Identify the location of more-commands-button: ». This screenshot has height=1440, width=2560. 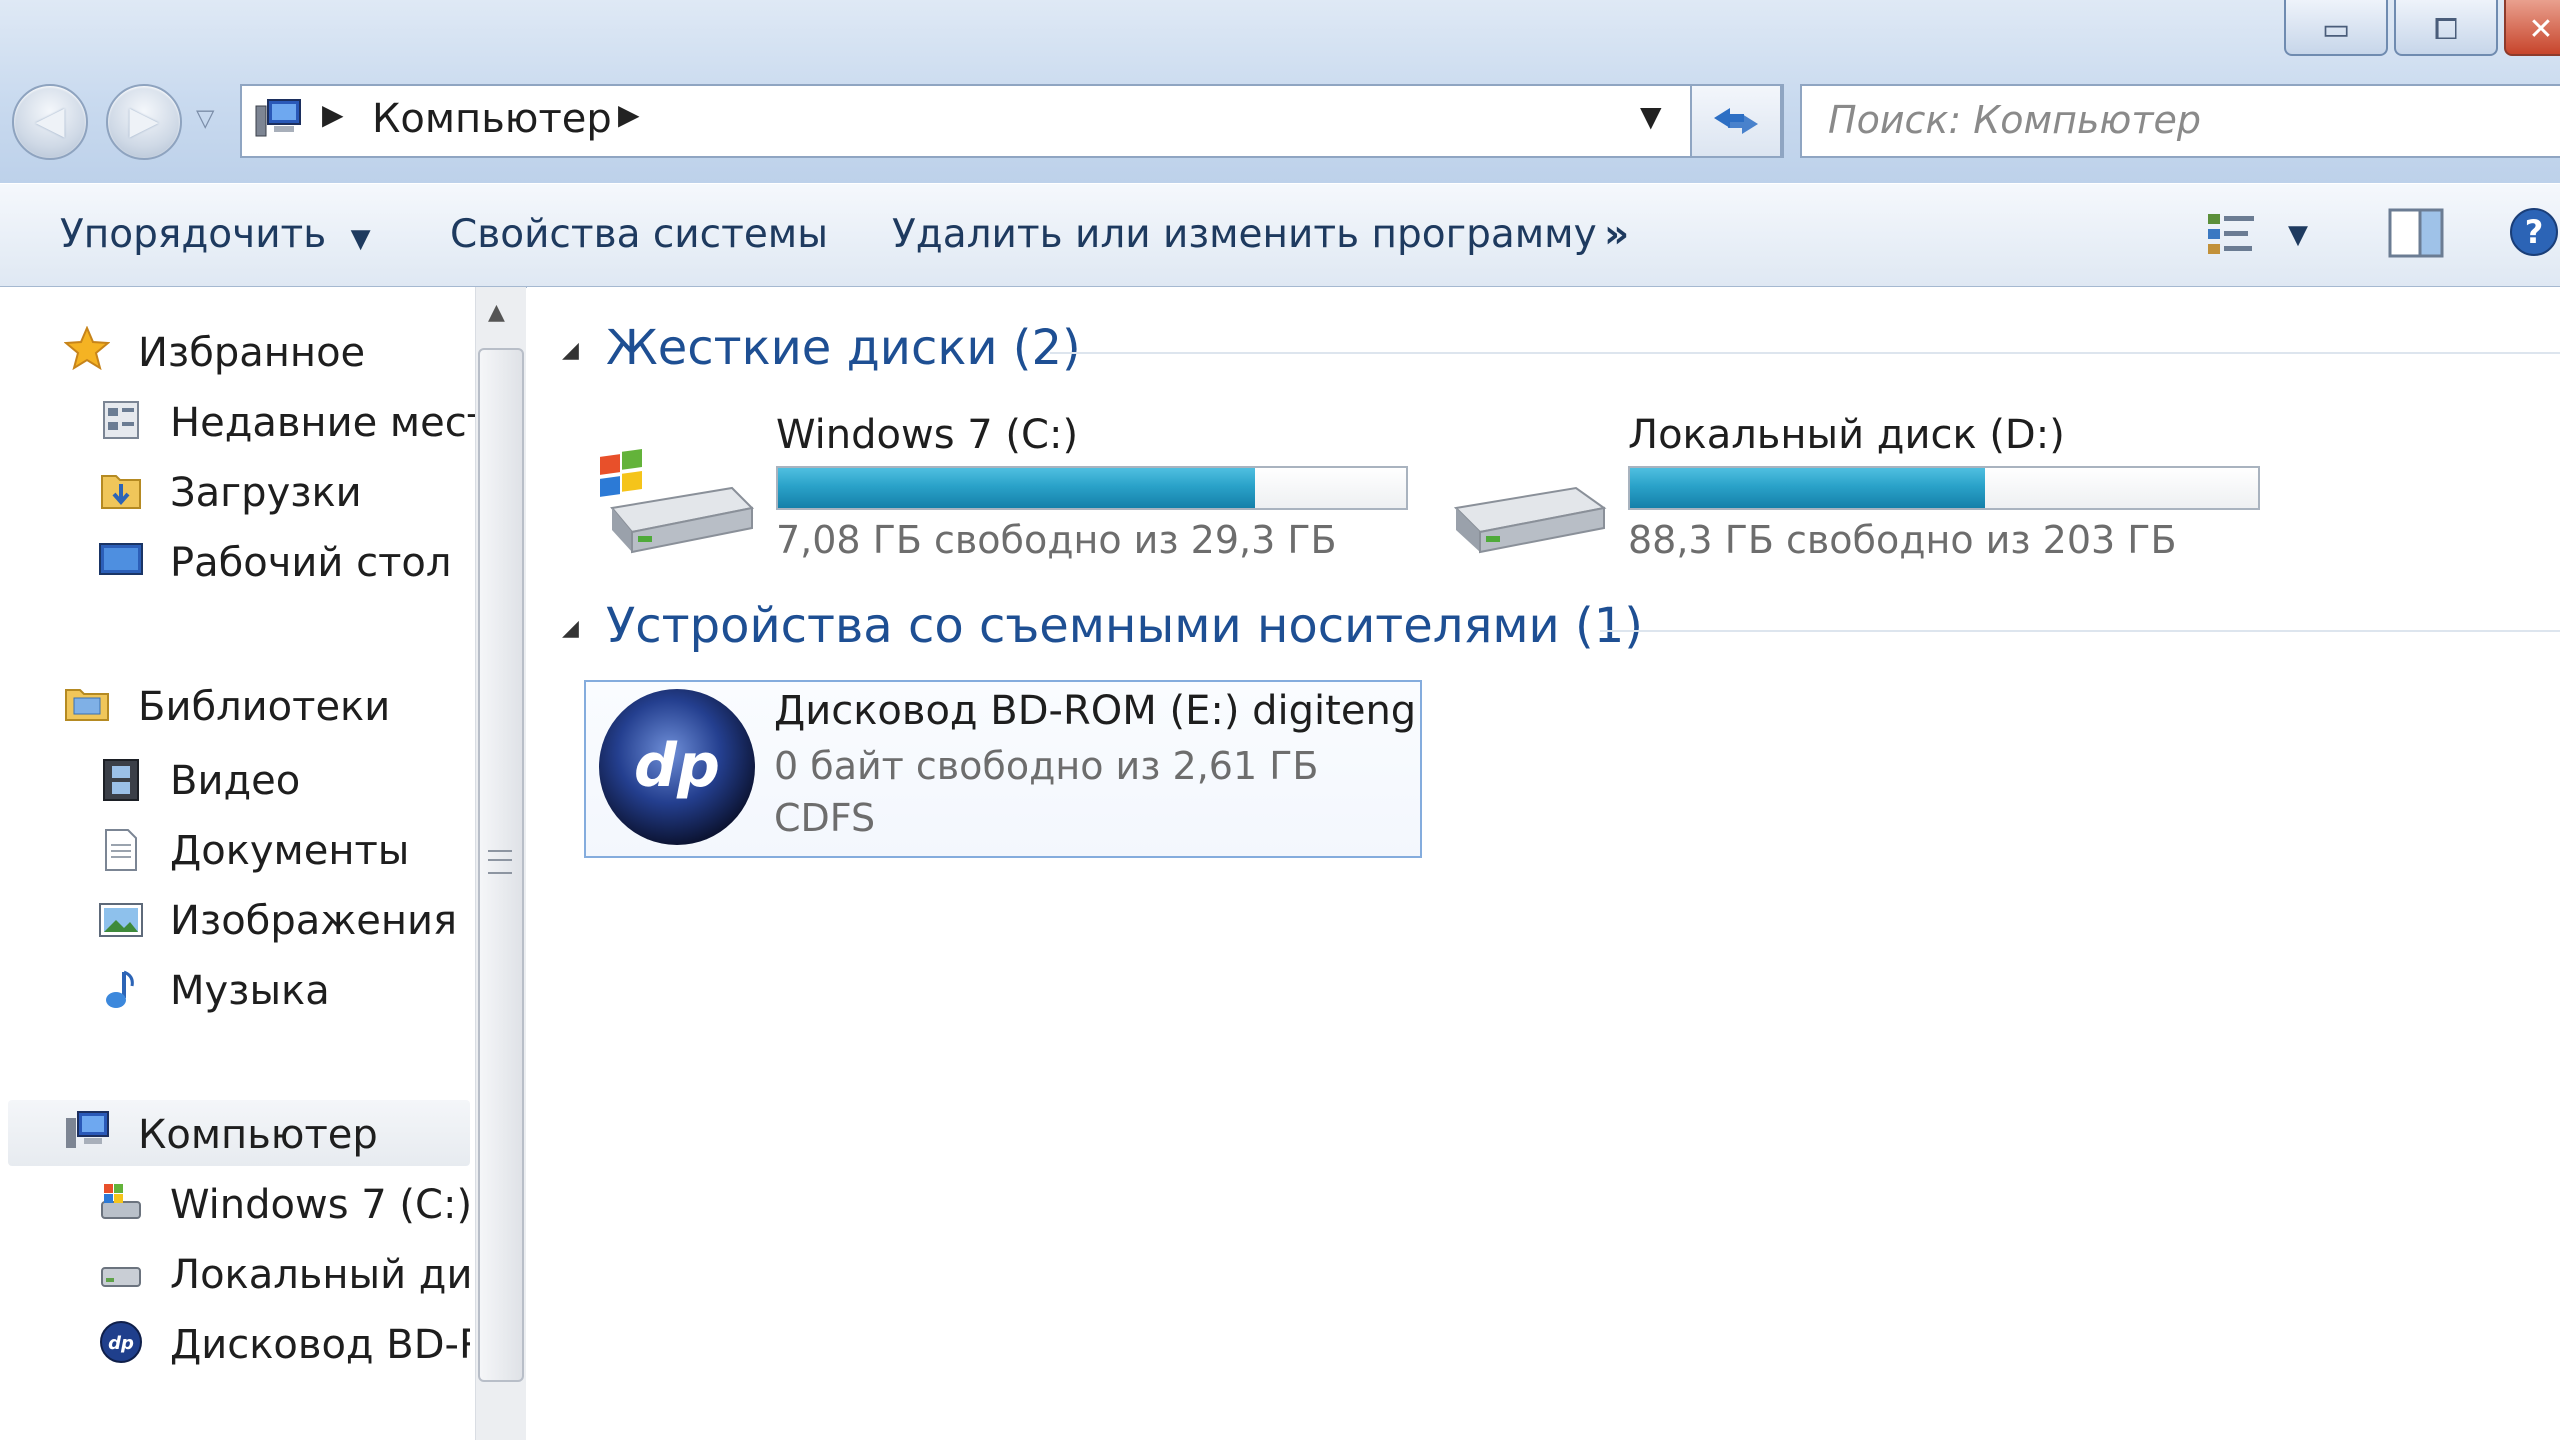
(1616, 234).